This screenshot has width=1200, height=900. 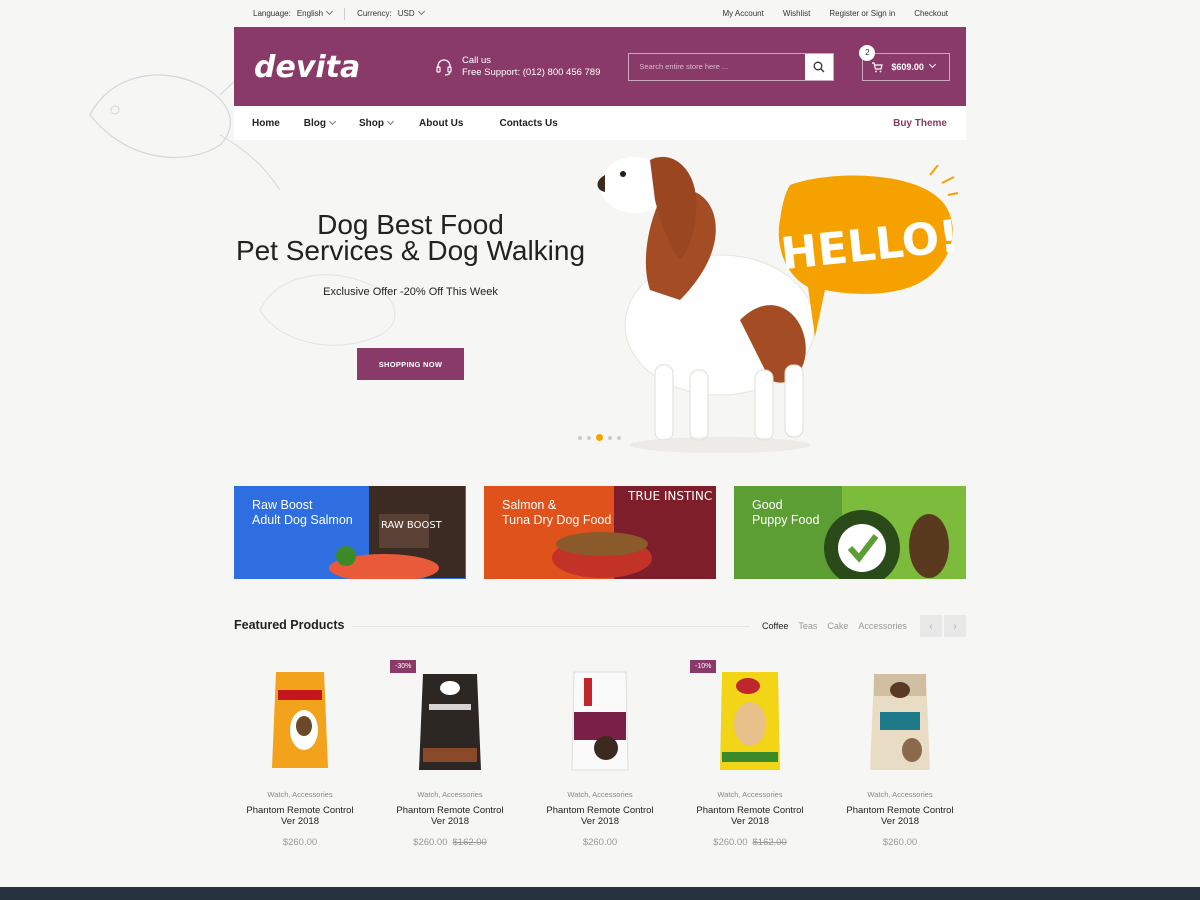 I want to click on wishlist-link: Wishlist, so click(x=797, y=13).